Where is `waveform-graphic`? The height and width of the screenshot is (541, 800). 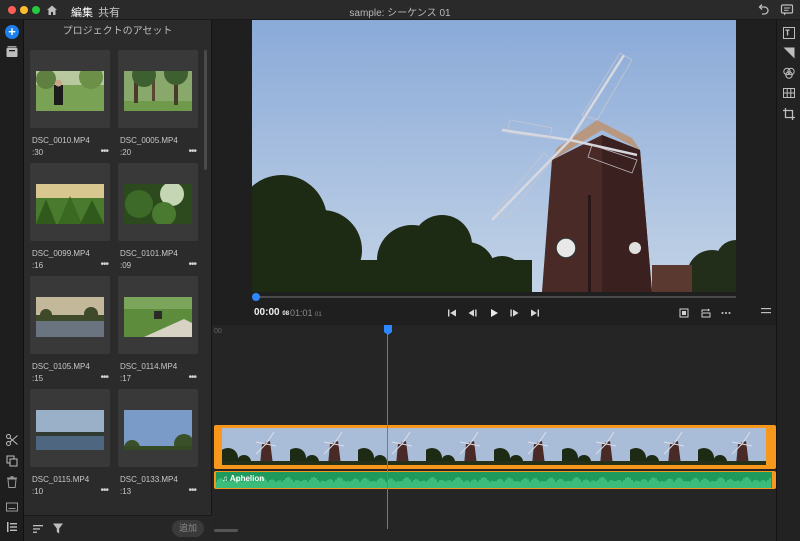
waveform-graphic is located at coordinates (493, 482).